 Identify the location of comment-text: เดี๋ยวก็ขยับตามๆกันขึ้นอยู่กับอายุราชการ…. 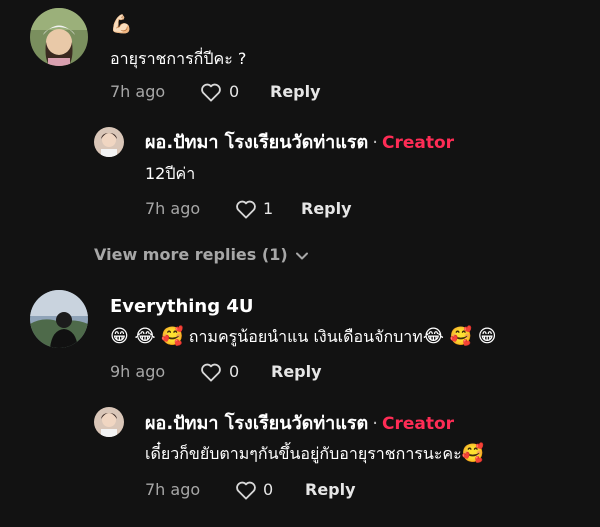
(303, 453).